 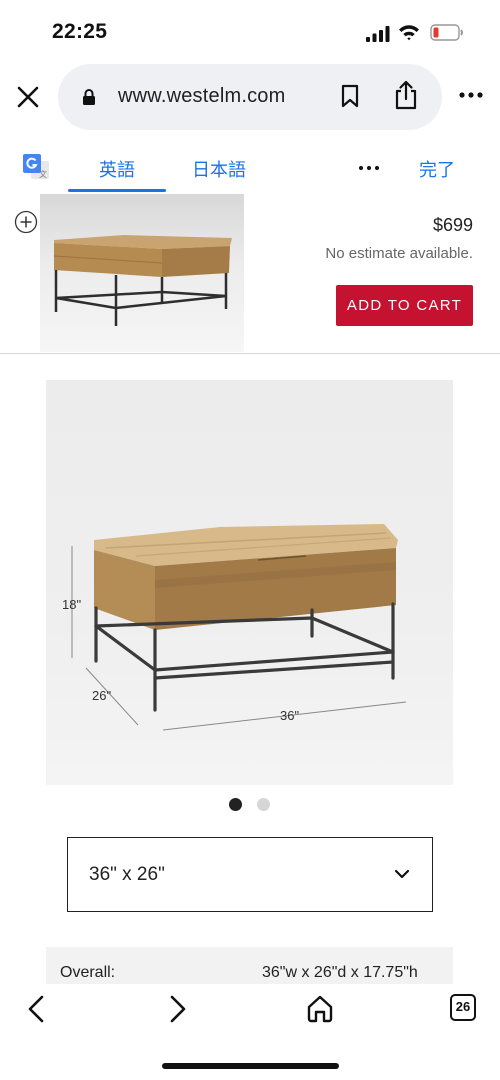 I want to click on product-thumbnail, so click(x=142, y=273).